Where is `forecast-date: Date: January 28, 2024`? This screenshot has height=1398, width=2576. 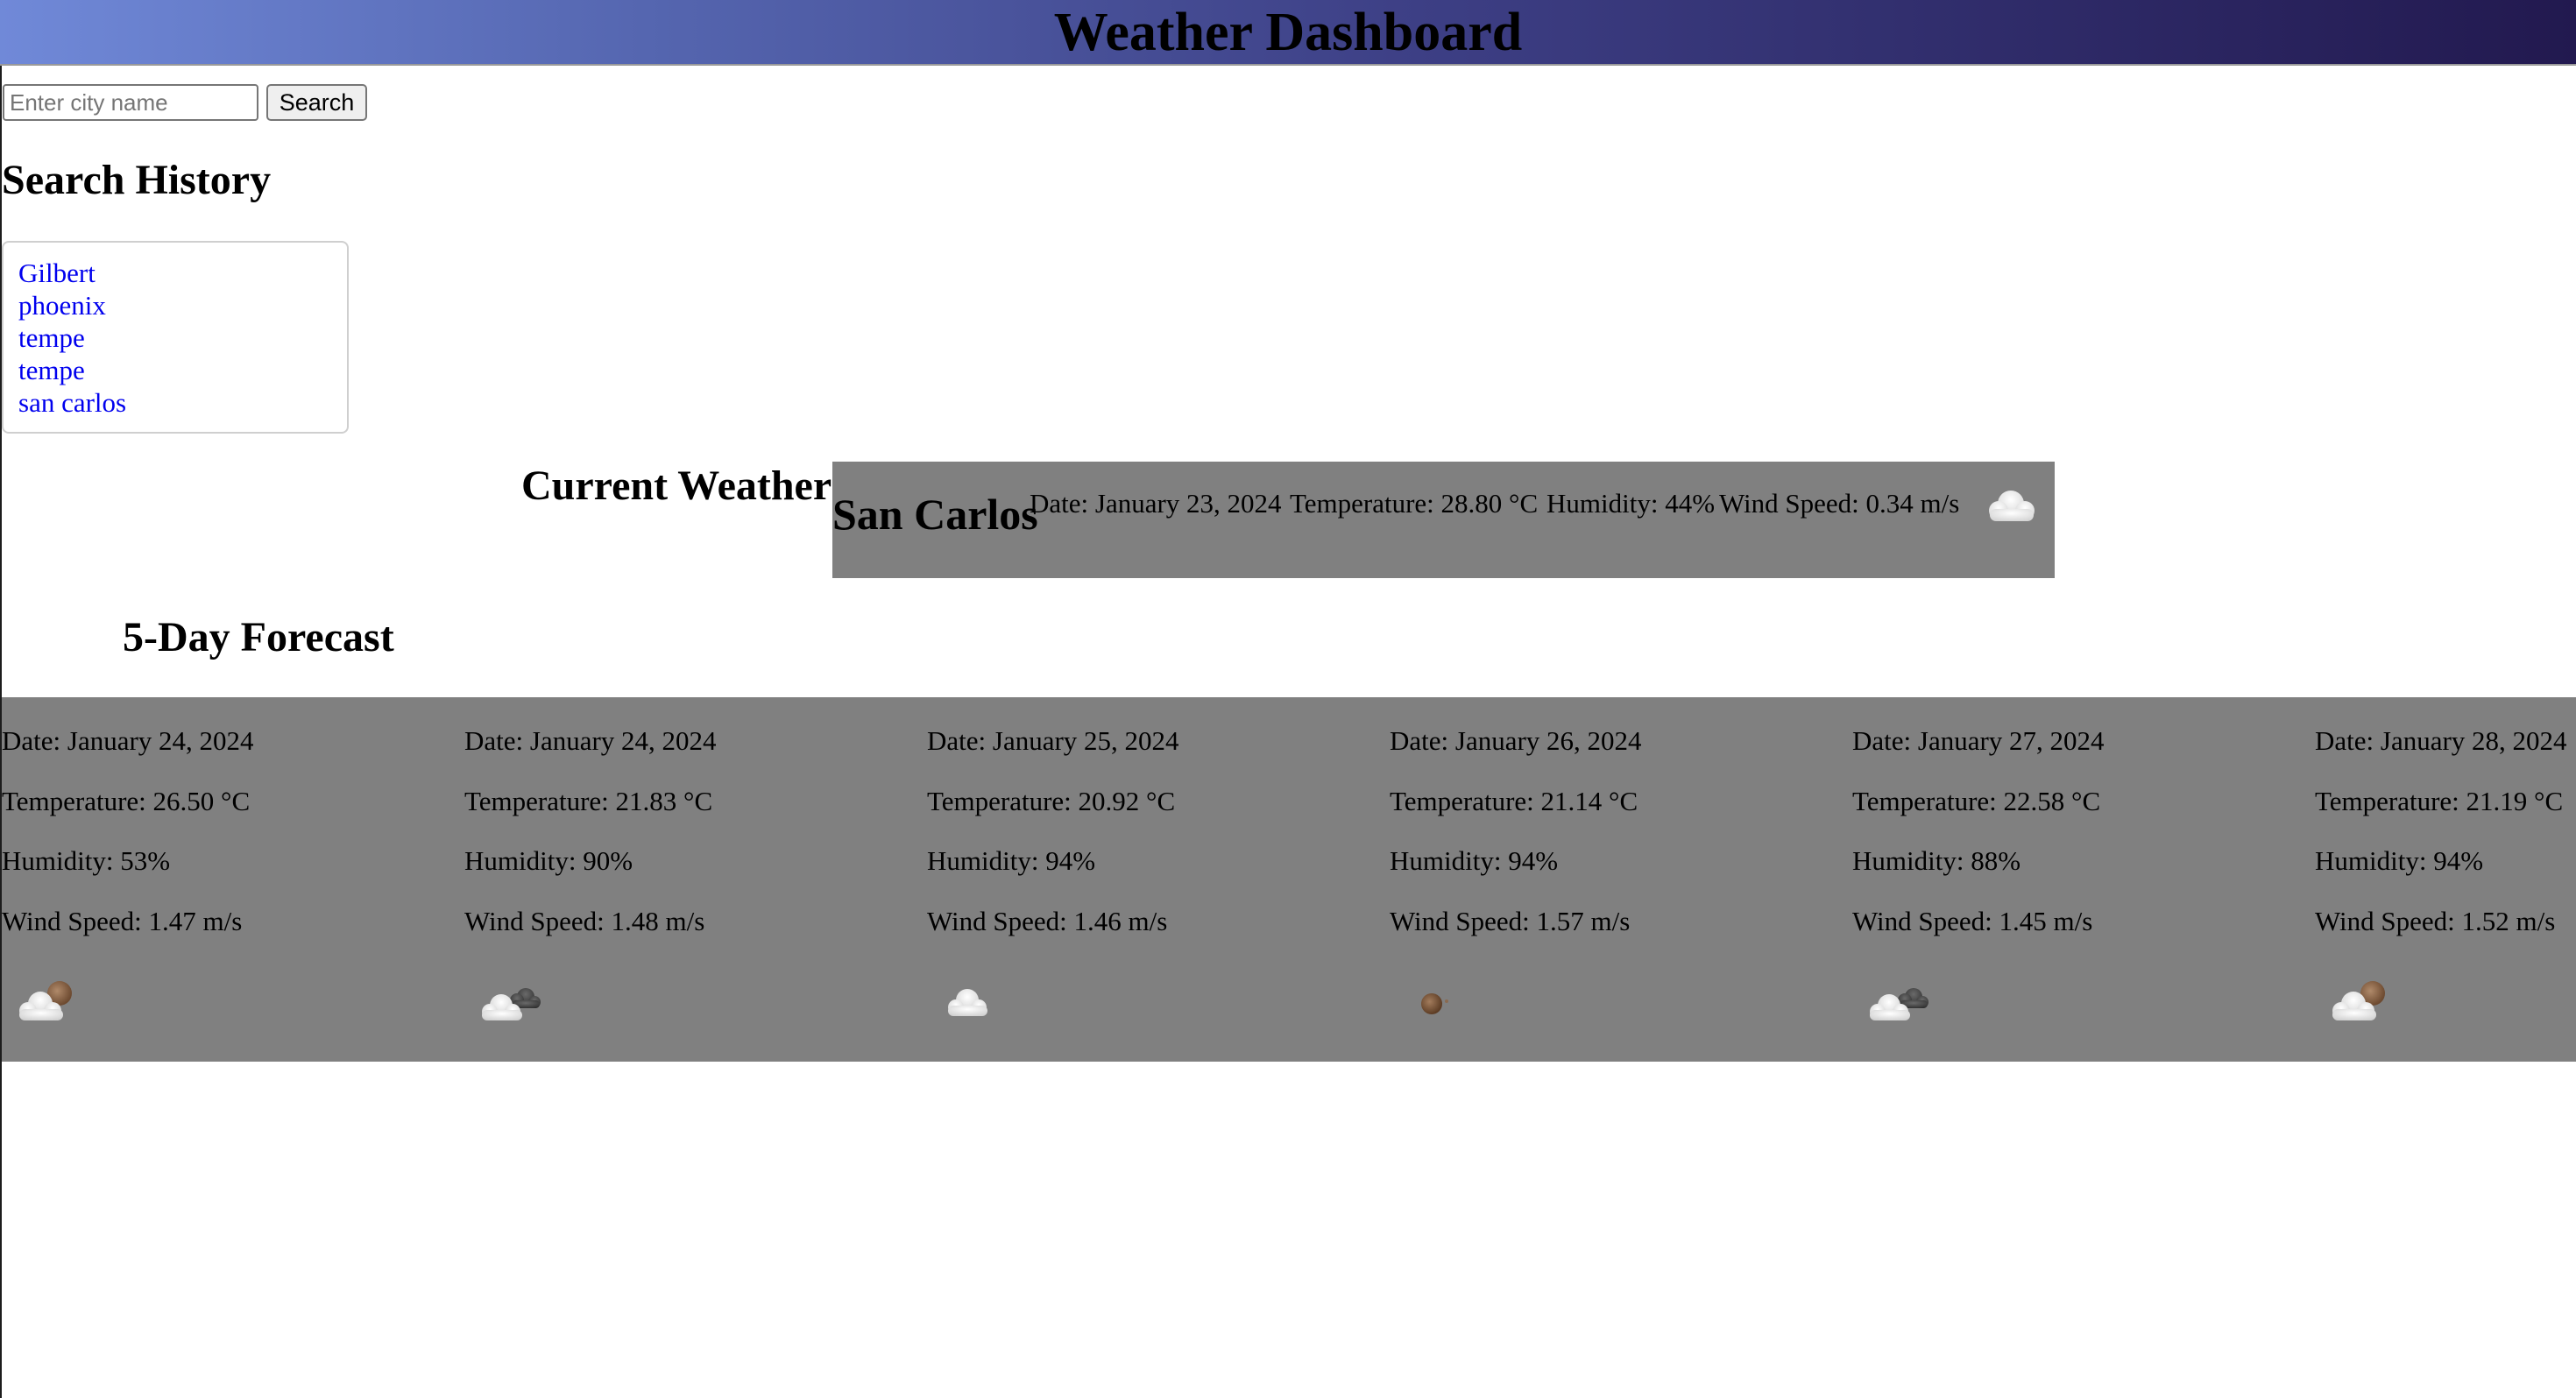 forecast-date: Date: January 28, 2024 is located at coordinates (2441, 740).